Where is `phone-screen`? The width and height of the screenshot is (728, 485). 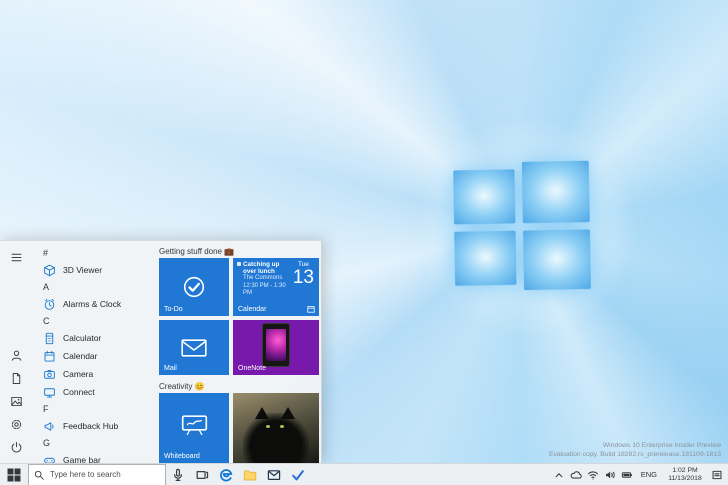 phone-screen is located at coordinates (276, 344).